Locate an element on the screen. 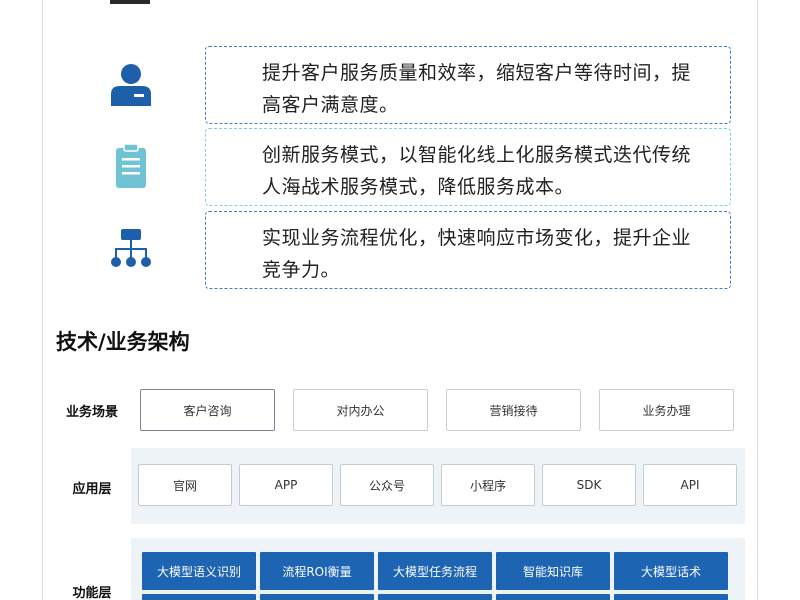  function-item-task-flow: 大模型任务流程 is located at coordinates (435, 571).